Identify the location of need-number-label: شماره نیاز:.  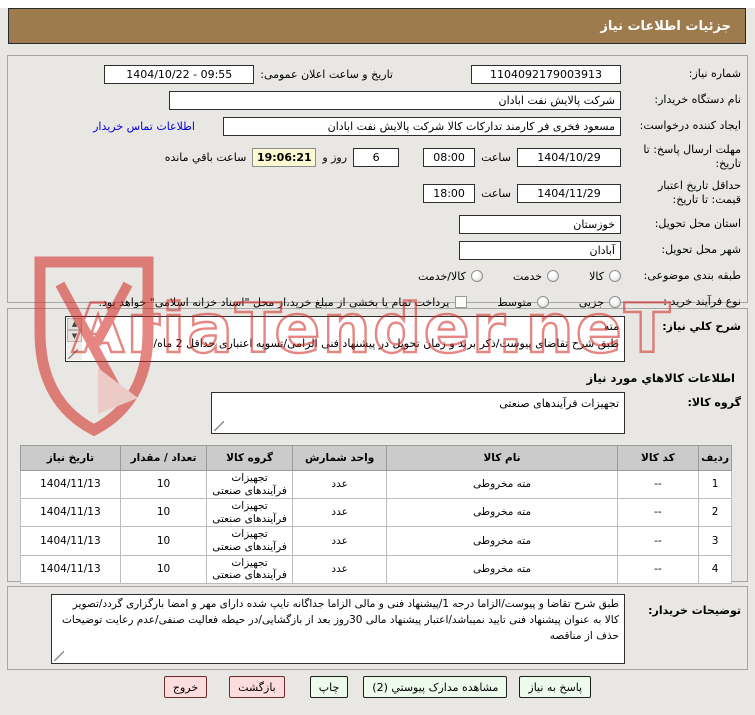
(714, 73).